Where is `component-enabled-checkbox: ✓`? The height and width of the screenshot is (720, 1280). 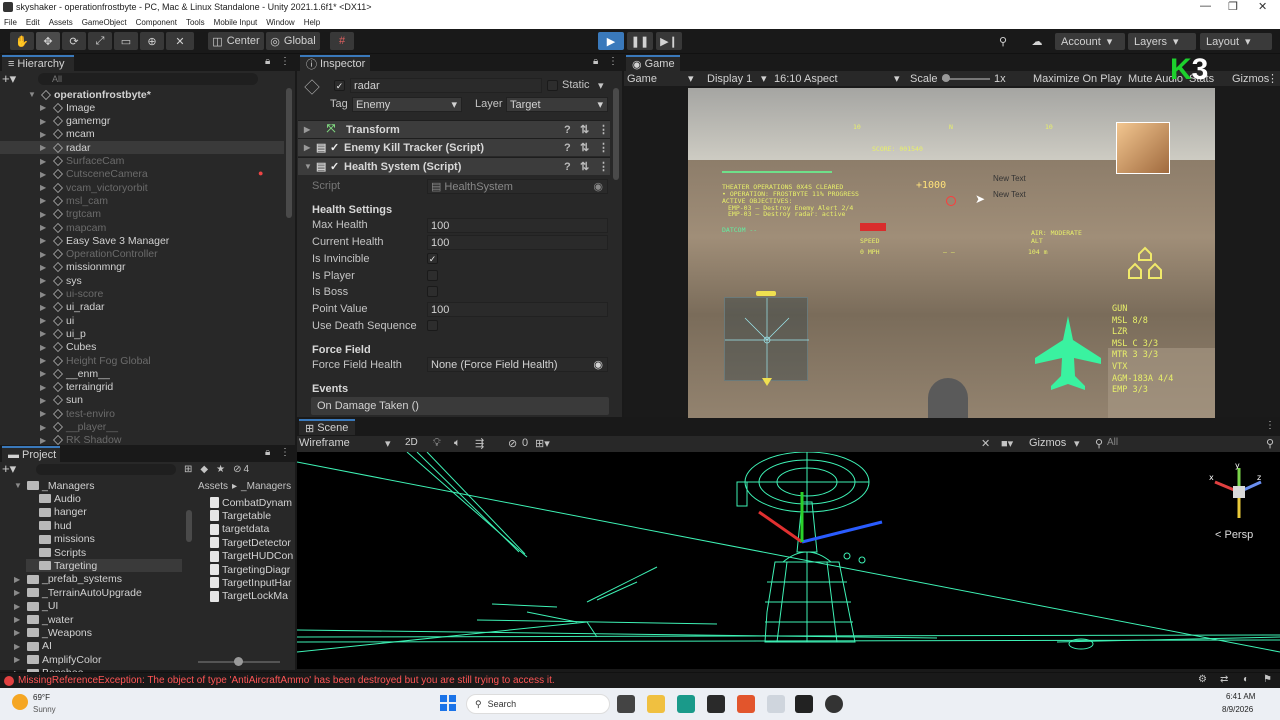 component-enabled-checkbox: ✓ is located at coordinates (337, 147).